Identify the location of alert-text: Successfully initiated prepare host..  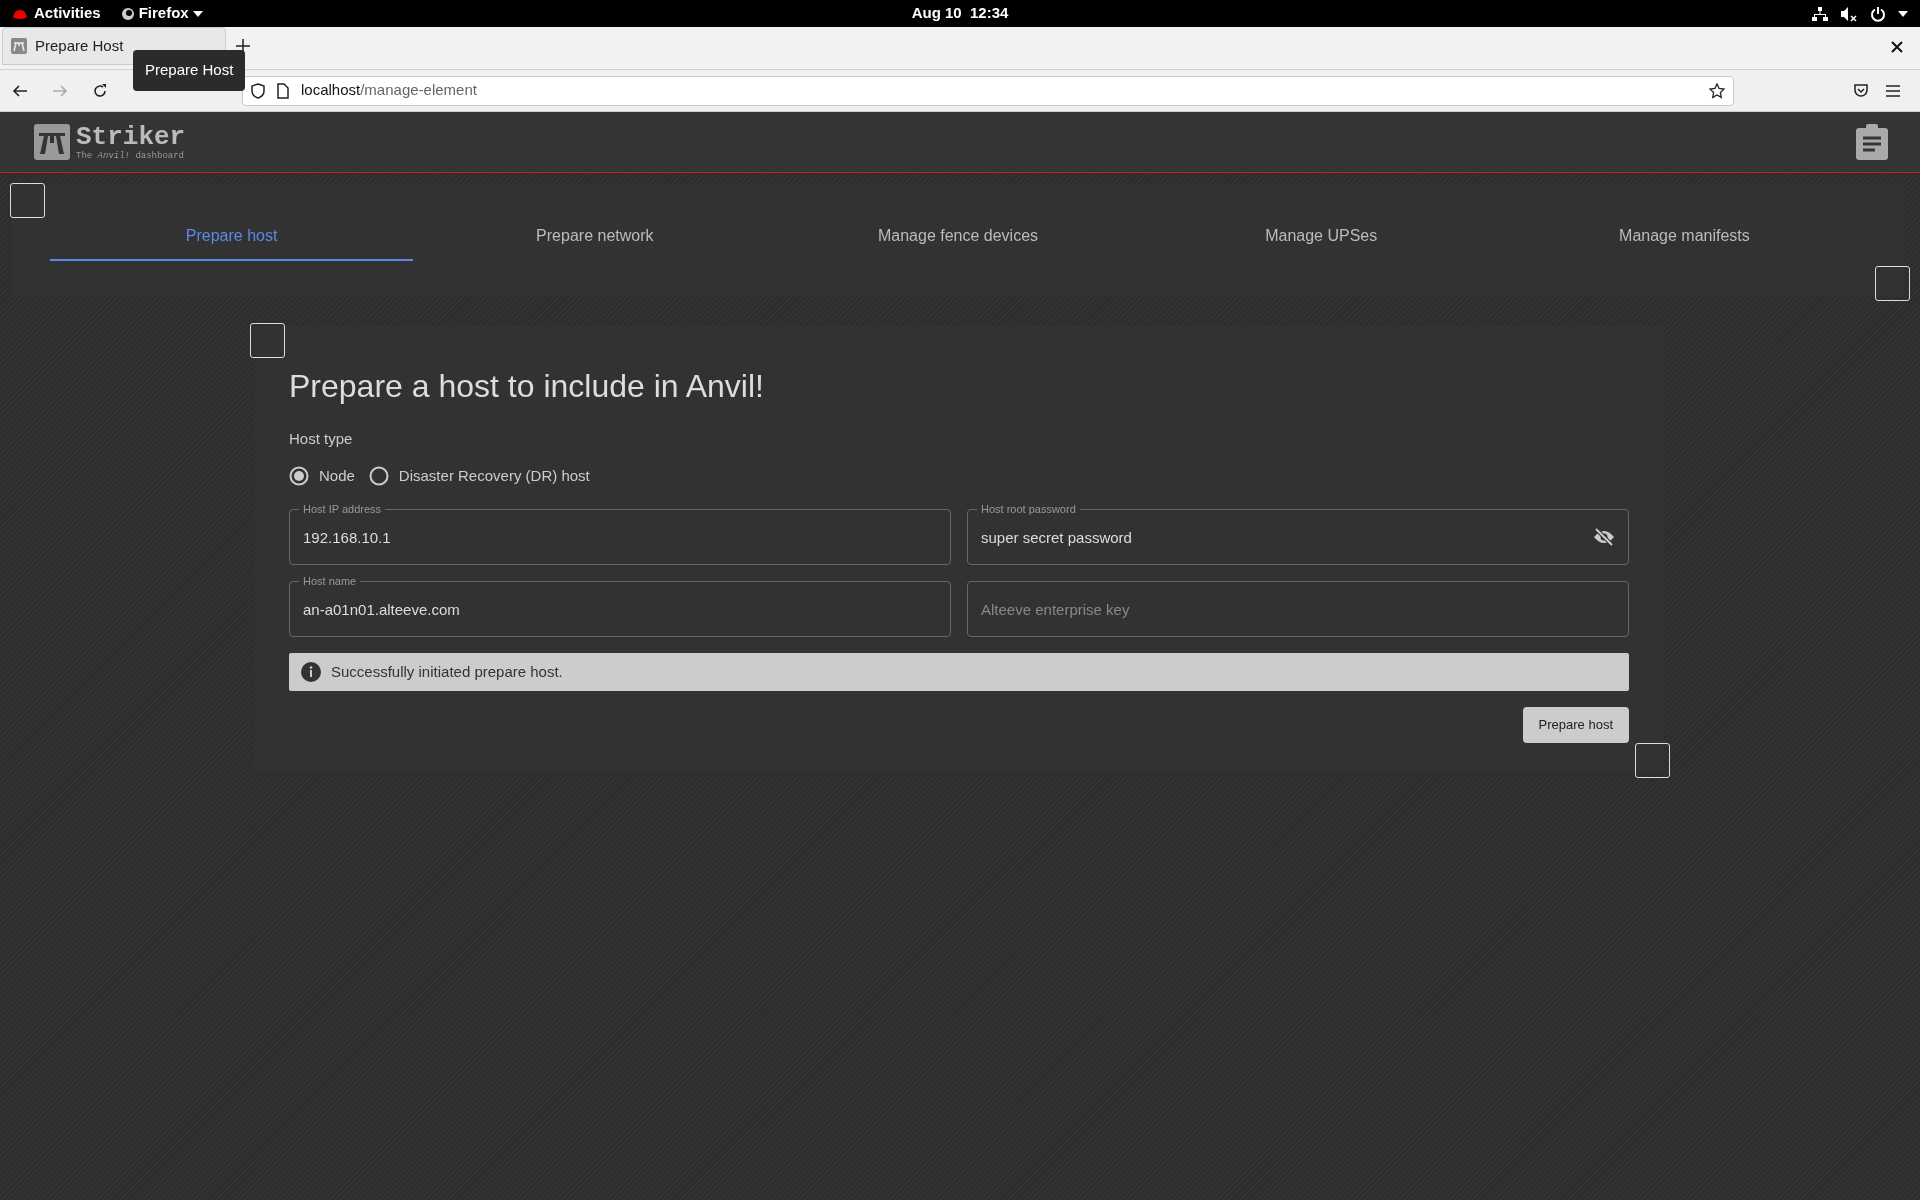
(447, 671).